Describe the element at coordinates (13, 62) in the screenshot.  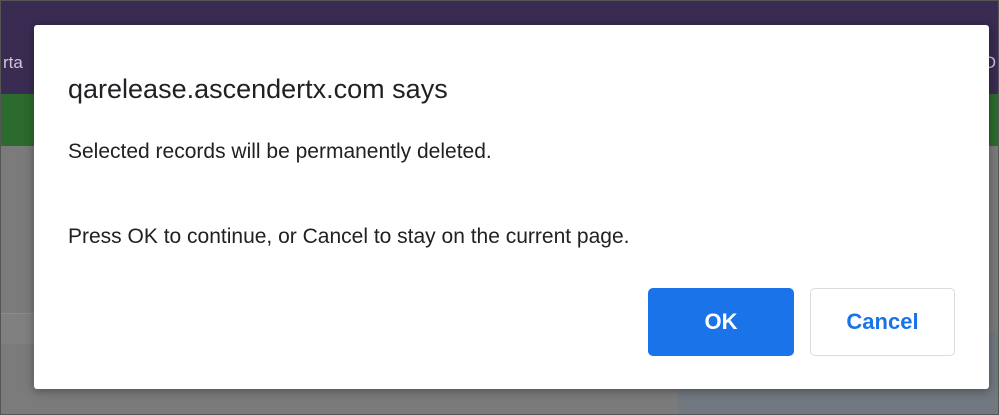
I see `app-header-text-fragment-left: rta` at that location.